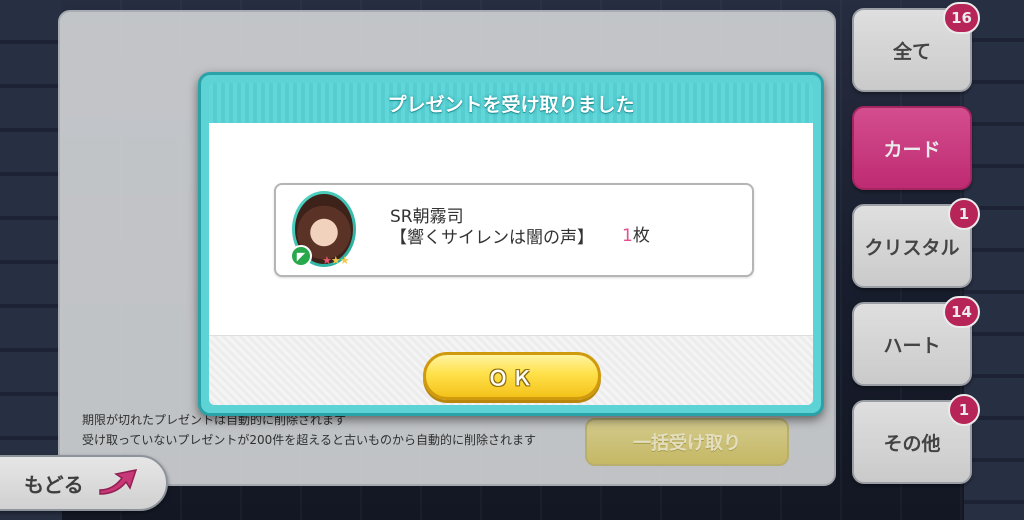  Describe the element at coordinates (427, 217) in the screenshot. I see `item-name-line-1: SR朝霧司` at that location.